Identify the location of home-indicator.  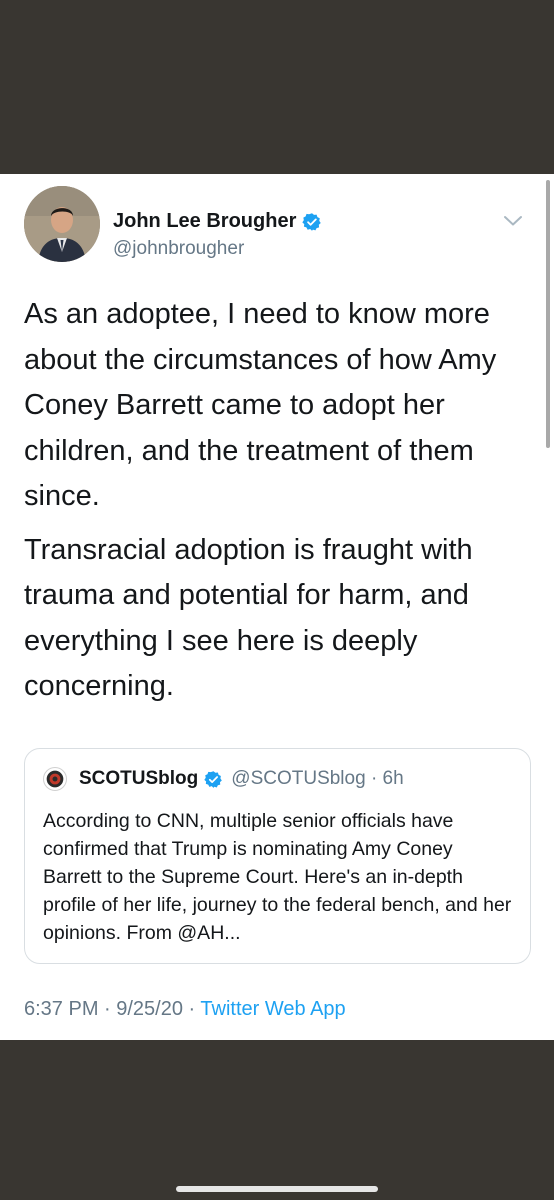
(277, 1189).